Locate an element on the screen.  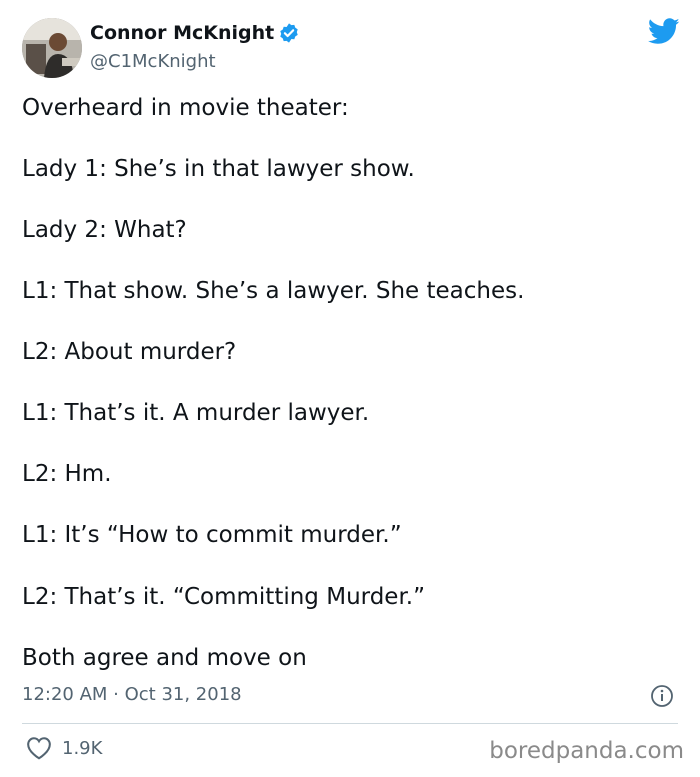
author-handle: @C1McKnight is located at coordinates (153, 61).